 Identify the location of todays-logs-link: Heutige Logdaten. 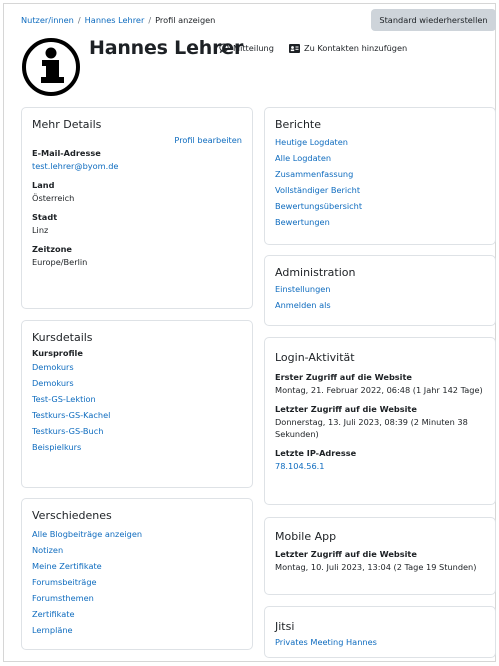
(311, 142).